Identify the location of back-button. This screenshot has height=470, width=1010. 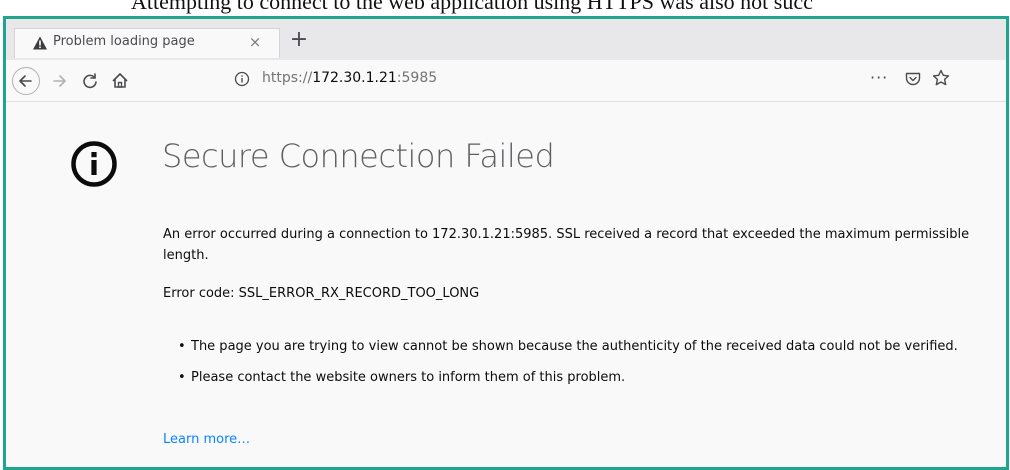
(26, 81).